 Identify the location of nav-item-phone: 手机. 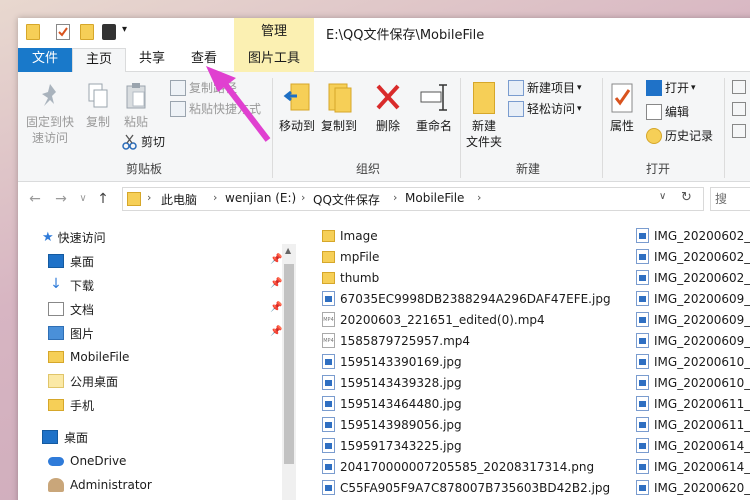
(71, 405).